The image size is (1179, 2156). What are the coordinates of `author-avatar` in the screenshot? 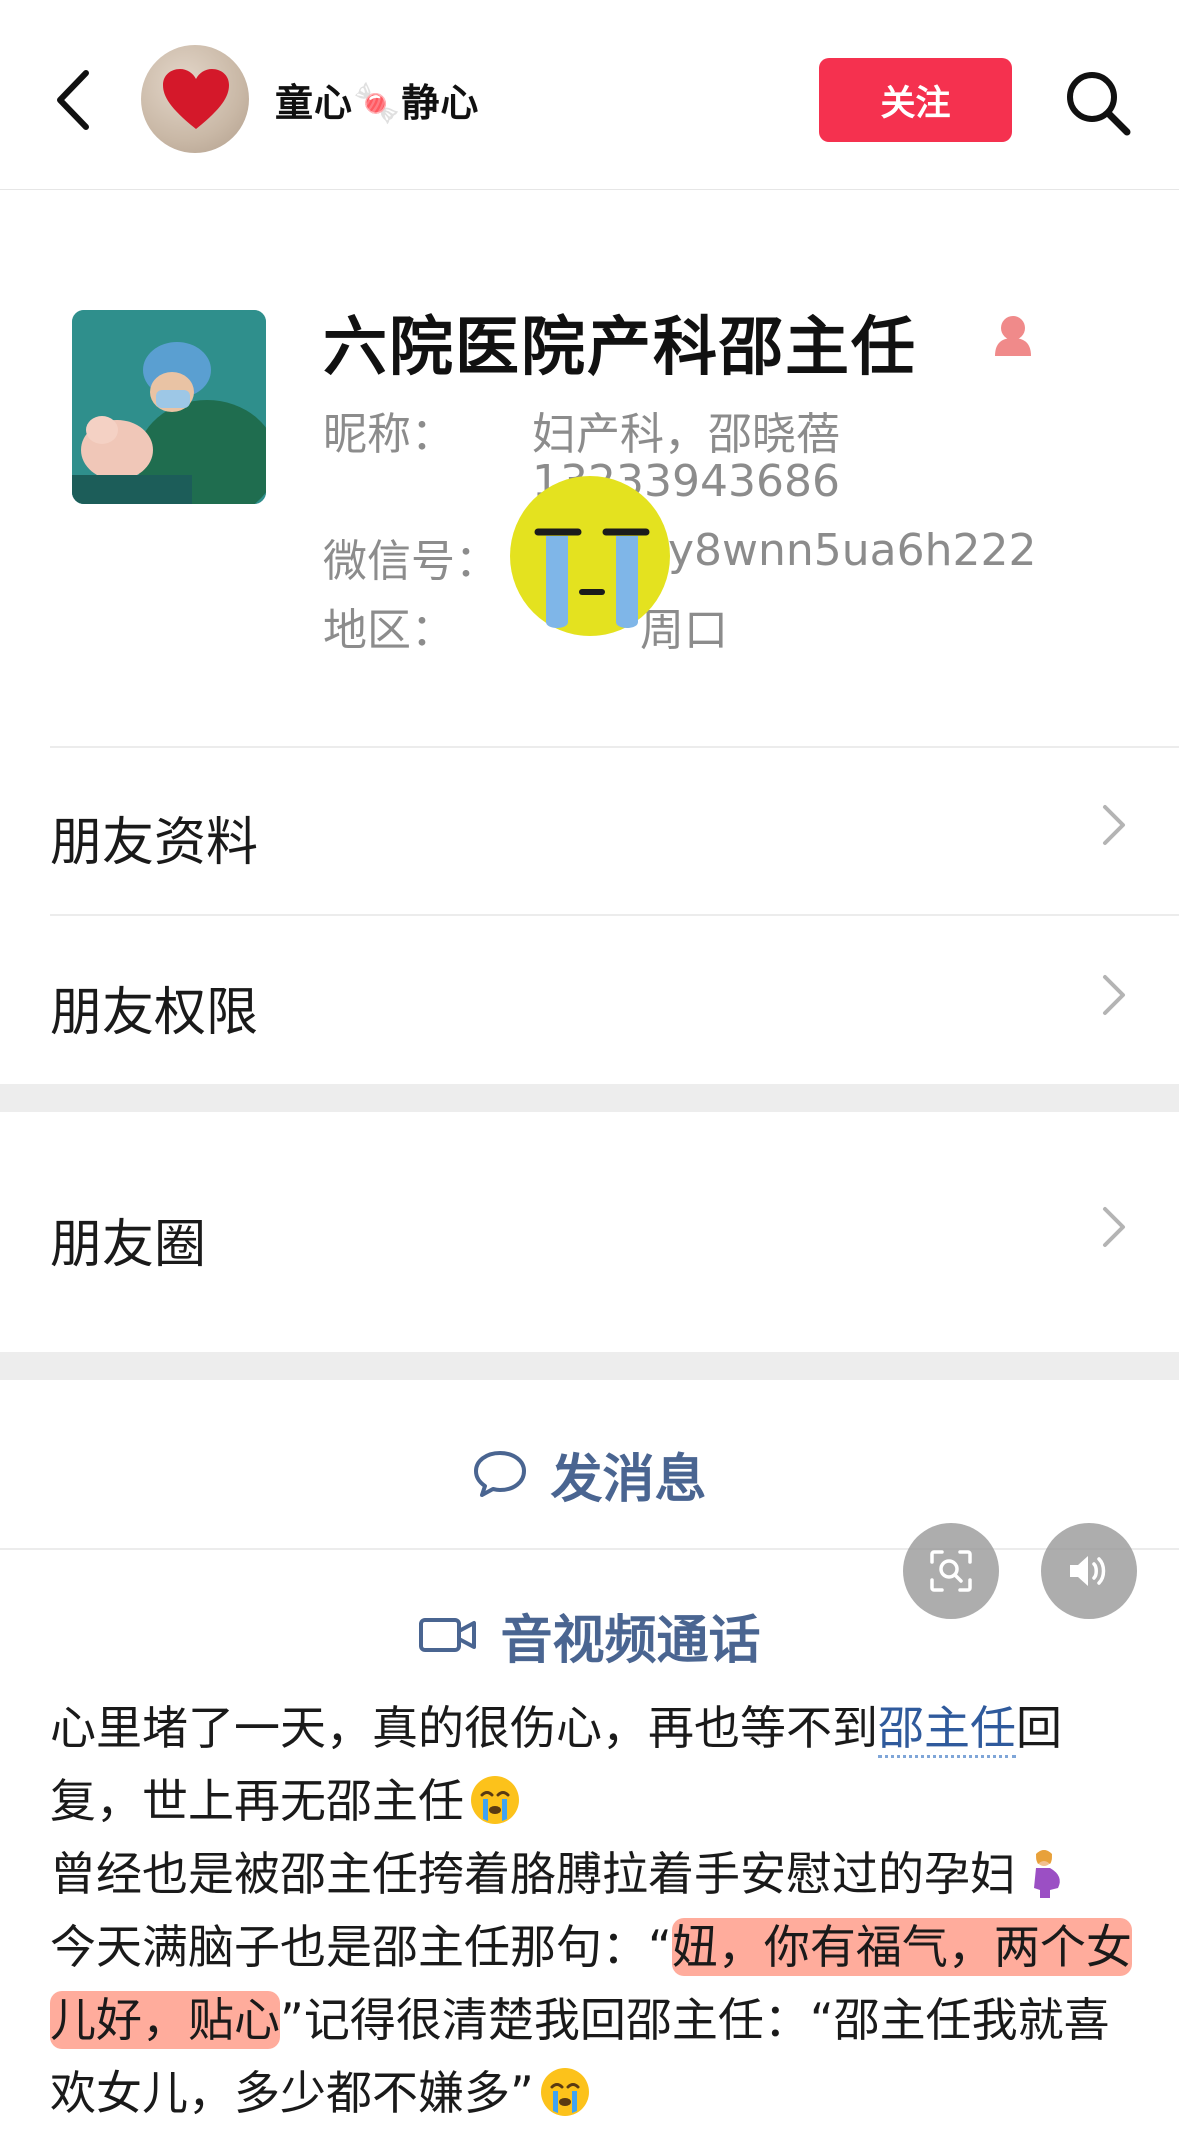 It's located at (195, 99).